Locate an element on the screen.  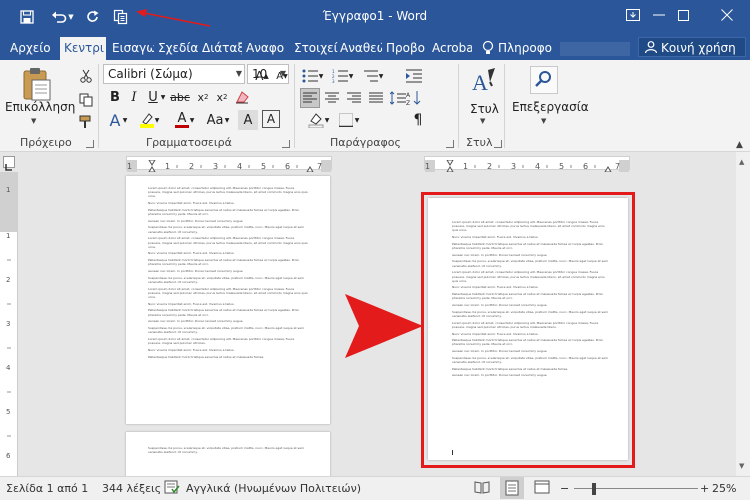
tell-me-box: Πληροφο is located at coordinates (517, 49).